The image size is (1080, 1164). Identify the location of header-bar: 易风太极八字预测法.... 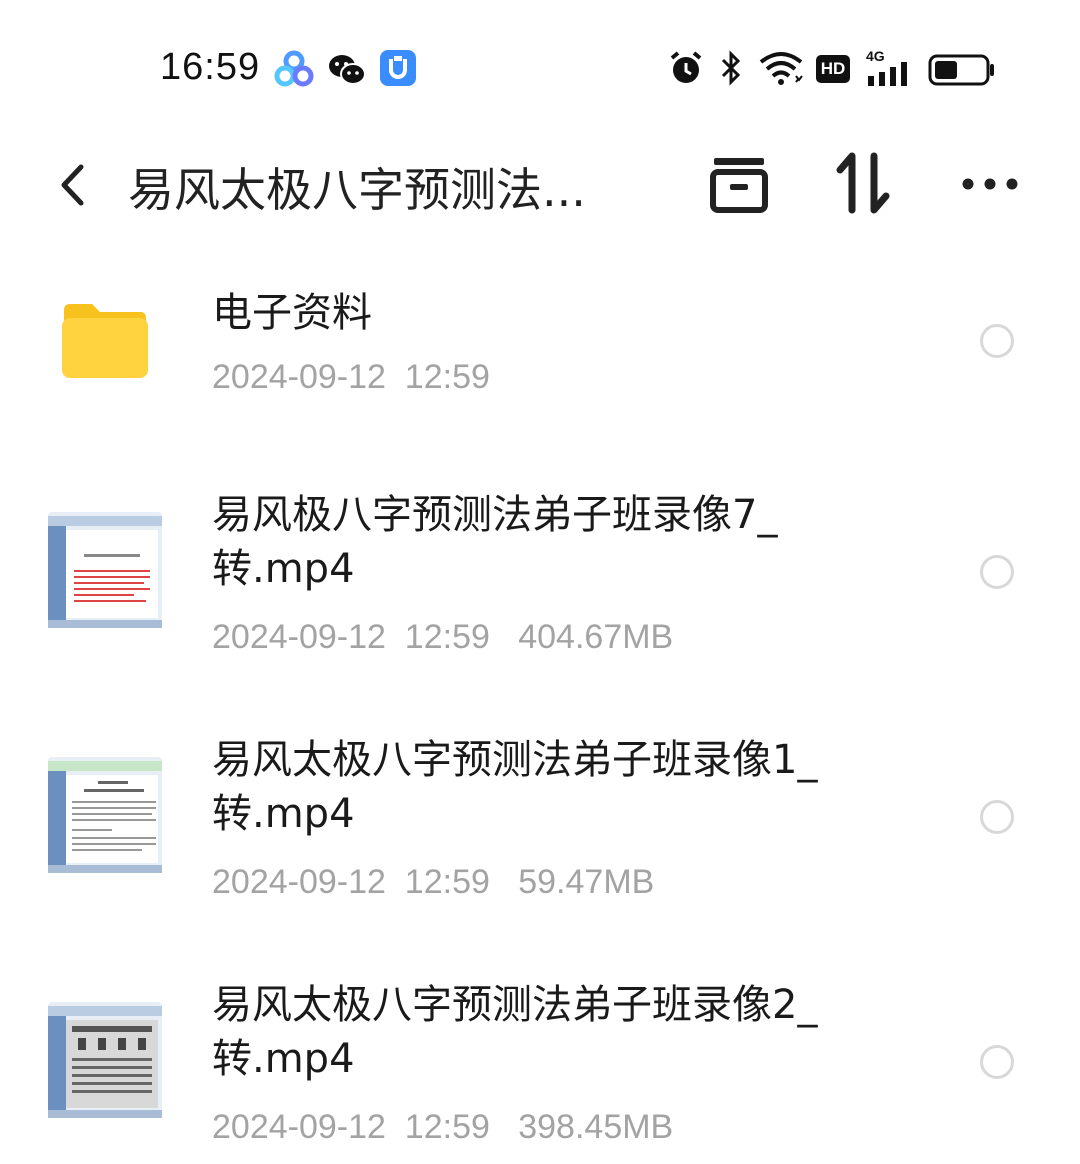
(540, 185).